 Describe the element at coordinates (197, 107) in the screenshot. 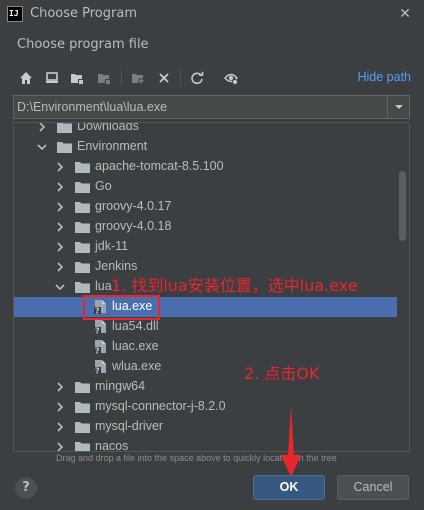

I see `path-input` at that location.